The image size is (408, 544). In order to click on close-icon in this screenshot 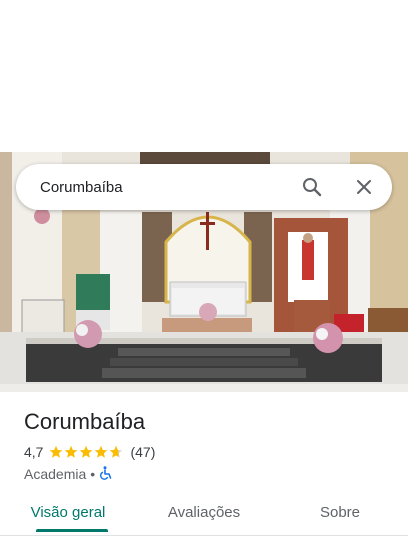, I will do `click(364, 187)`.